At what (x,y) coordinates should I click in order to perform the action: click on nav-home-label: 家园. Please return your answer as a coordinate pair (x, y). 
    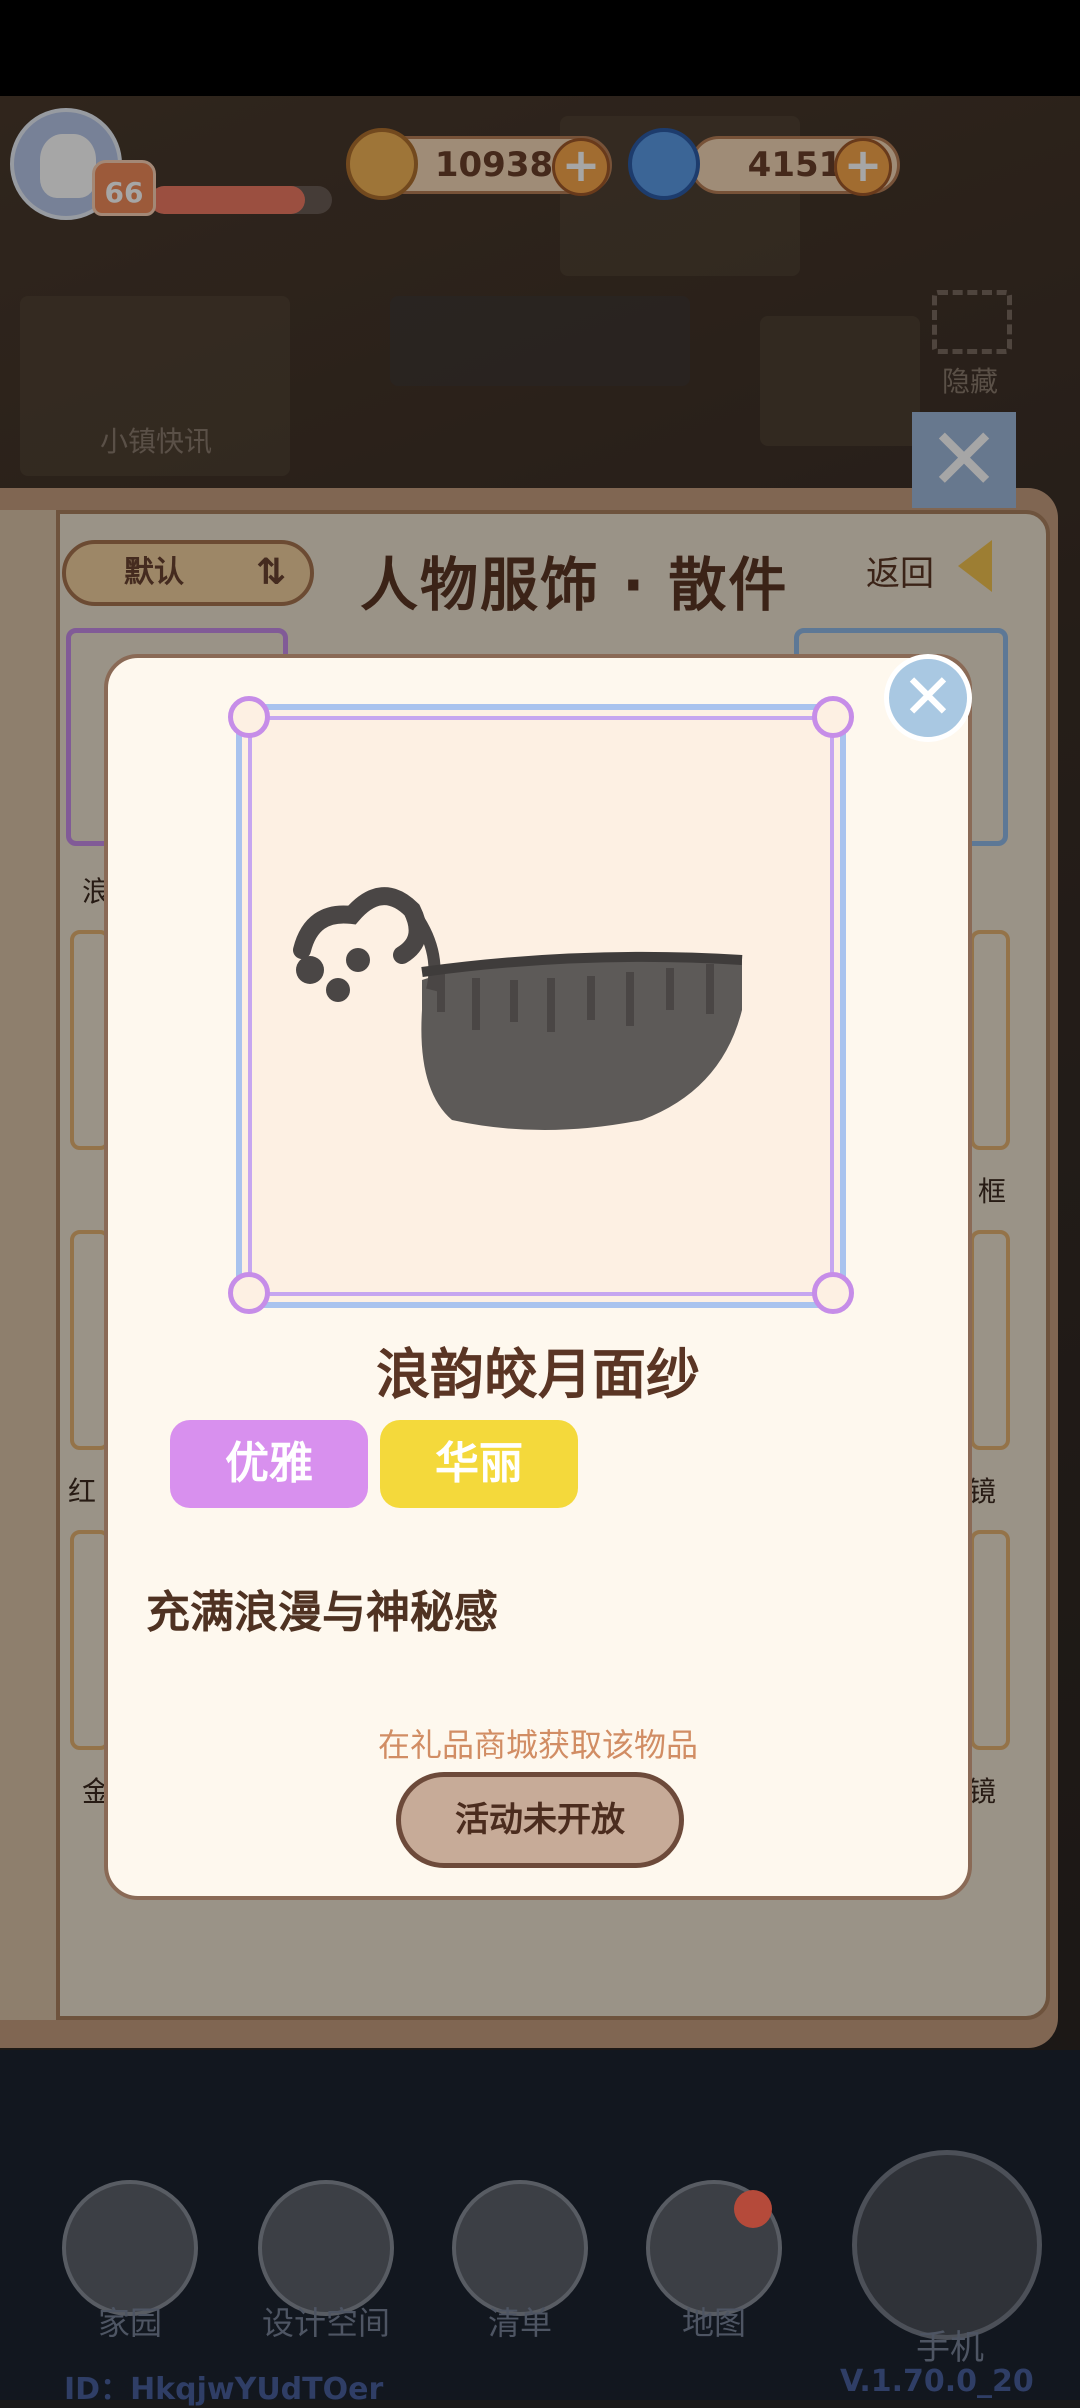
    Looking at the image, I should click on (129, 2323).